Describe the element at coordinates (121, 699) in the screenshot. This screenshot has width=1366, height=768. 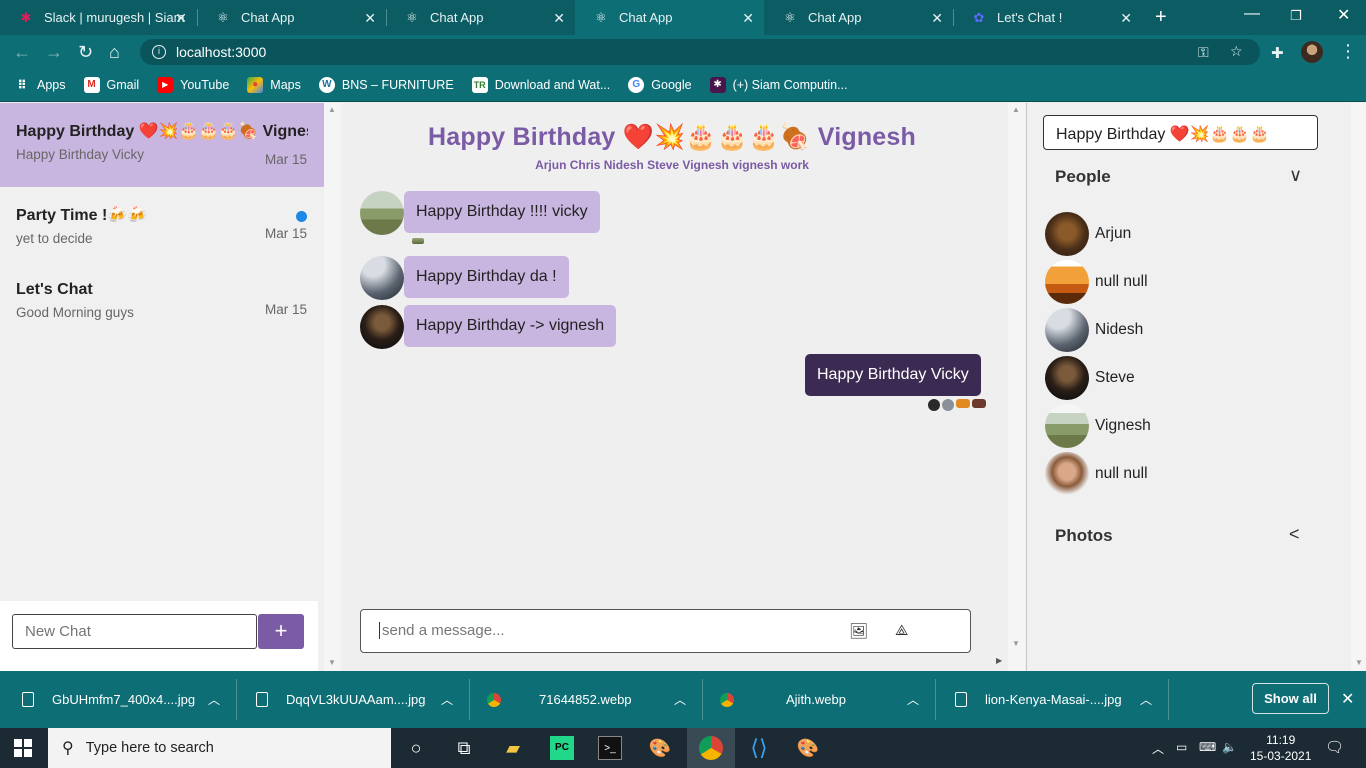
I see `download-item: GbUHmfm7_400x4....jpg ︿` at that location.